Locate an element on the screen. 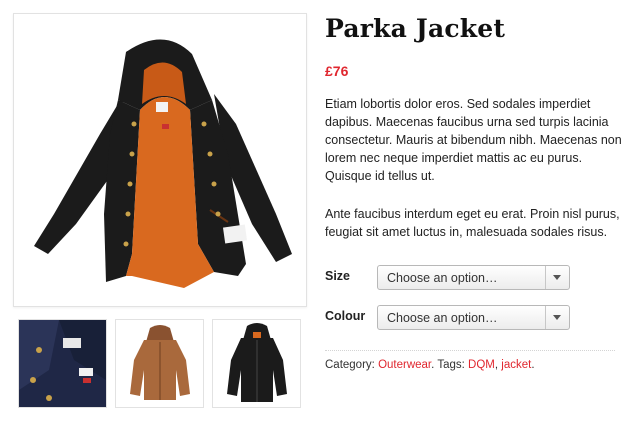  thumbnail-tan-parka is located at coordinates (159, 363).